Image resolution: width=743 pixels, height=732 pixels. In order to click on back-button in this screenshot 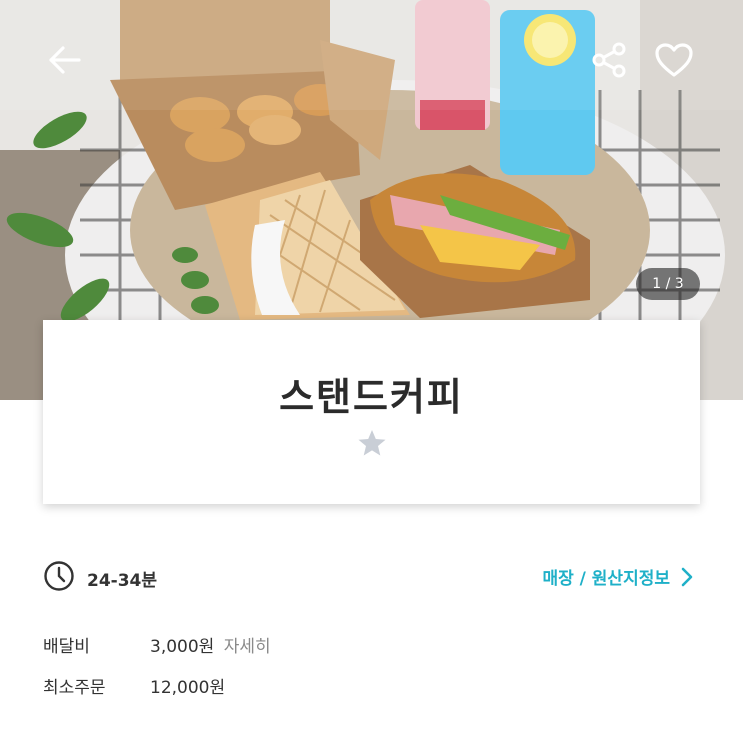, I will do `click(64, 60)`.